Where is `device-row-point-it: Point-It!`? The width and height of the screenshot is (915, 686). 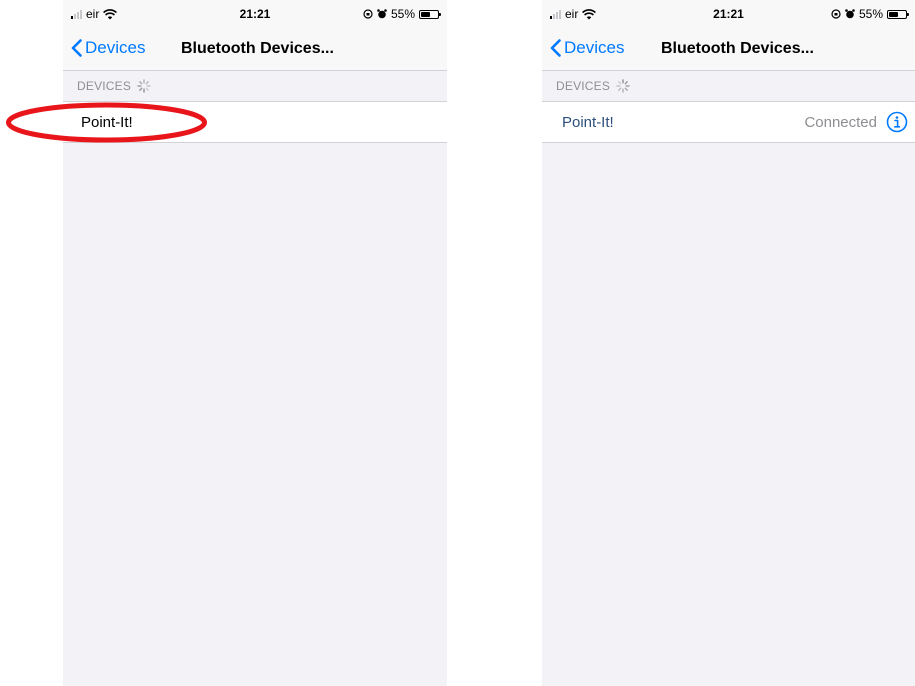 device-row-point-it: Point-It! is located at coordinates (255, 122).